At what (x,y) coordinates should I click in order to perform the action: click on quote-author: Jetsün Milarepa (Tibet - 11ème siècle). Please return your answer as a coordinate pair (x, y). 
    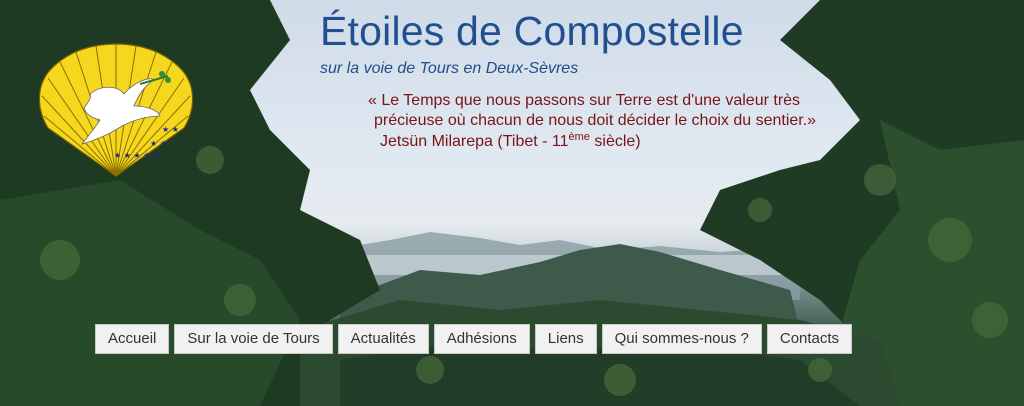
    Looking at the image, I should click on (510, 141).